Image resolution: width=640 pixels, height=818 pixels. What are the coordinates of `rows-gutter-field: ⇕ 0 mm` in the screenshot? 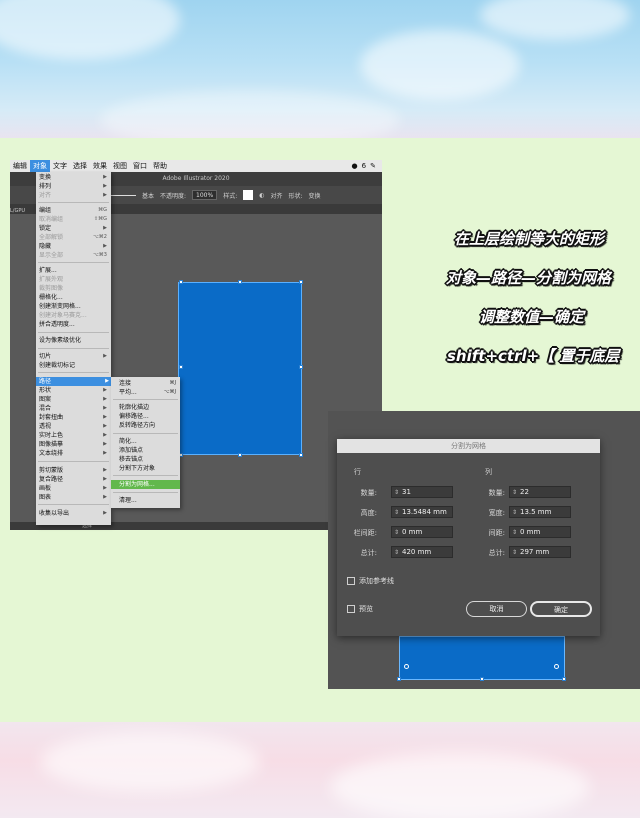 It's located at (422, 532).